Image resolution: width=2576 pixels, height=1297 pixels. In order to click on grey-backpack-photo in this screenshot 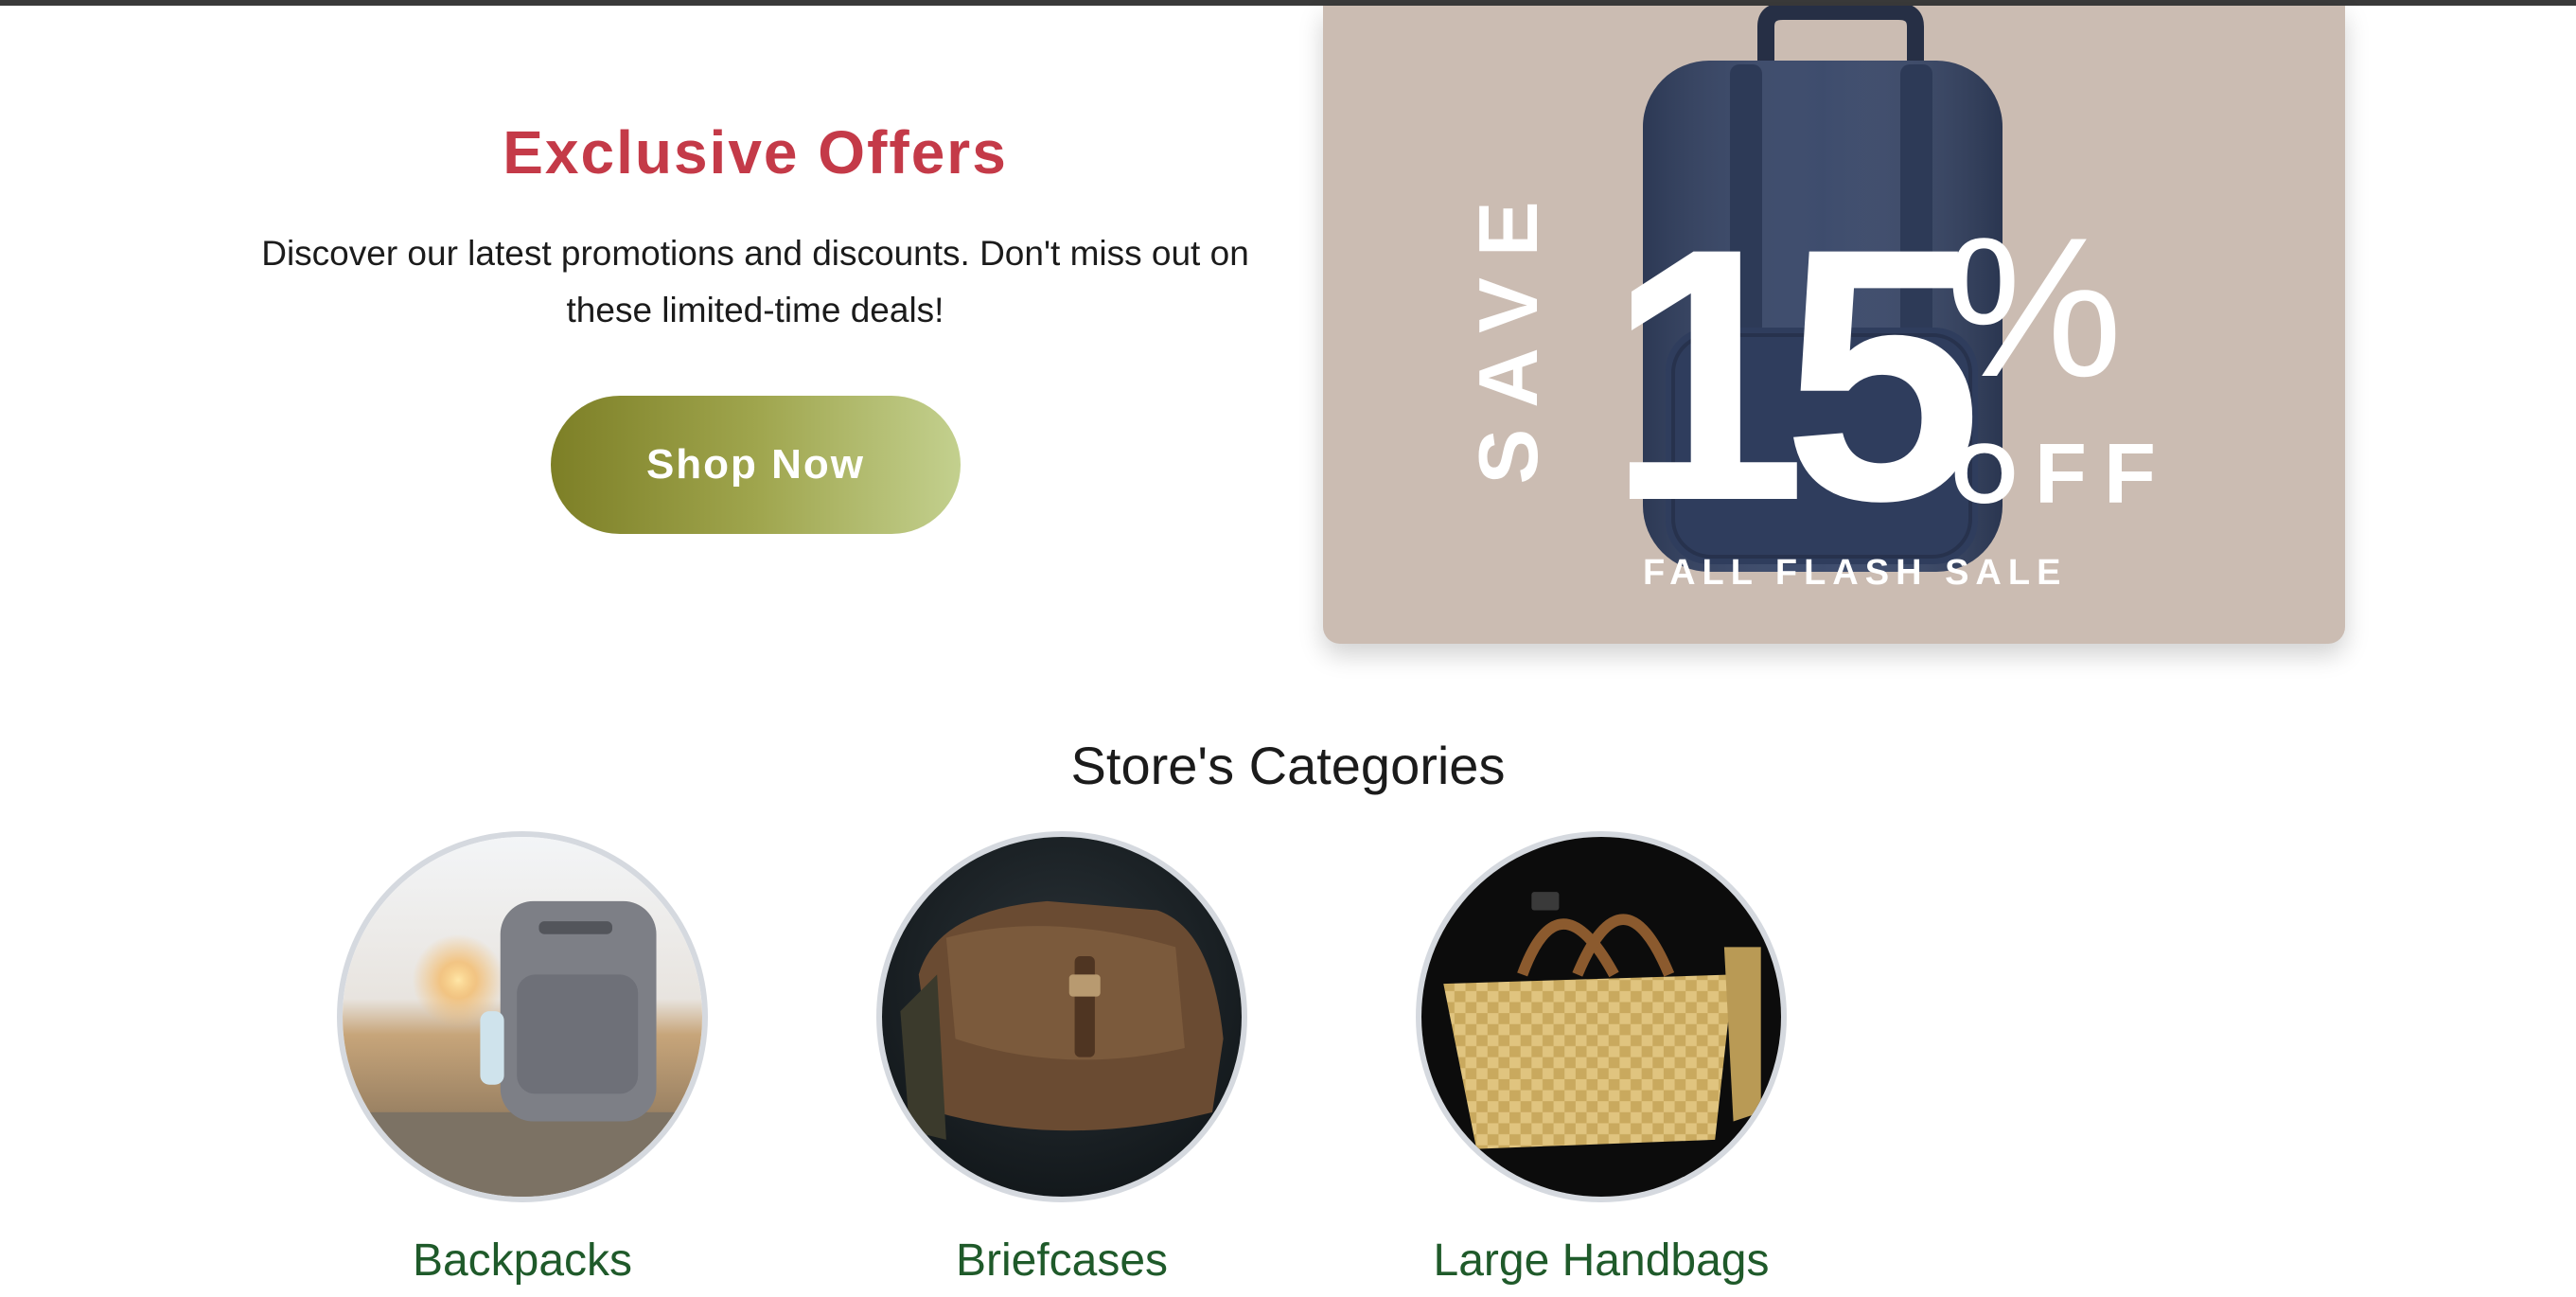, I will do `click(522, 1017)`.